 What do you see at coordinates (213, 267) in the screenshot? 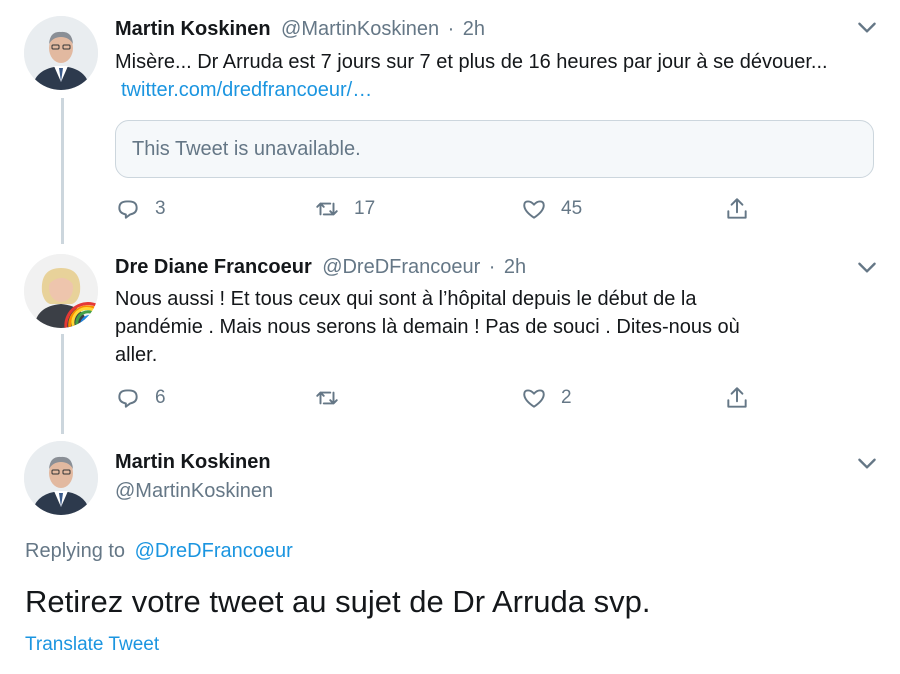
I see `author-name: Dre Diane Francoeur` at bounding box center [213, 267].